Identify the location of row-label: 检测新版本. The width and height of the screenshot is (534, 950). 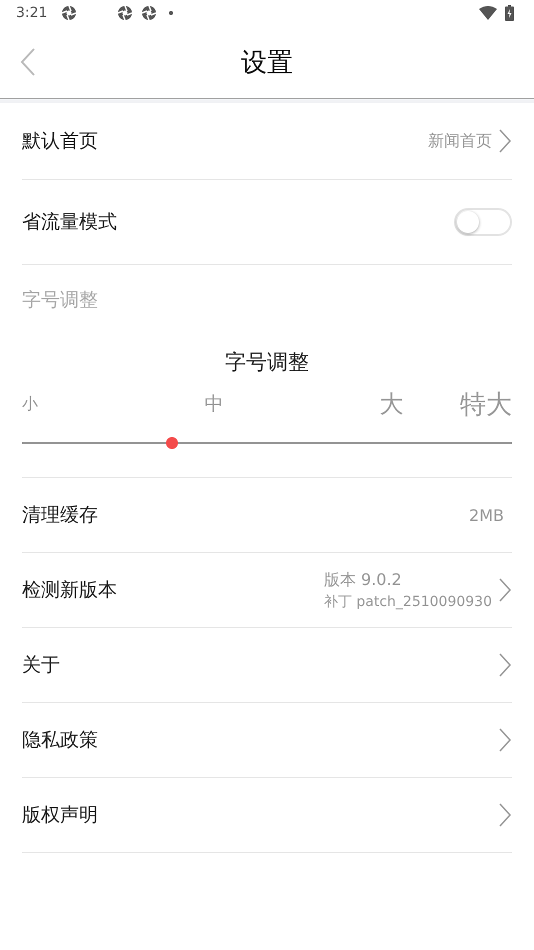
(69, 590).